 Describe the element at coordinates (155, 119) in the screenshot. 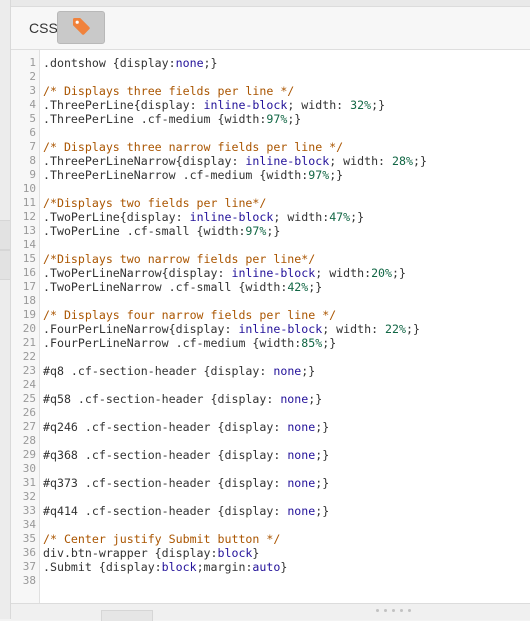

I see `code-token: .ThreePerLine .cf-medium {width:` at that location.